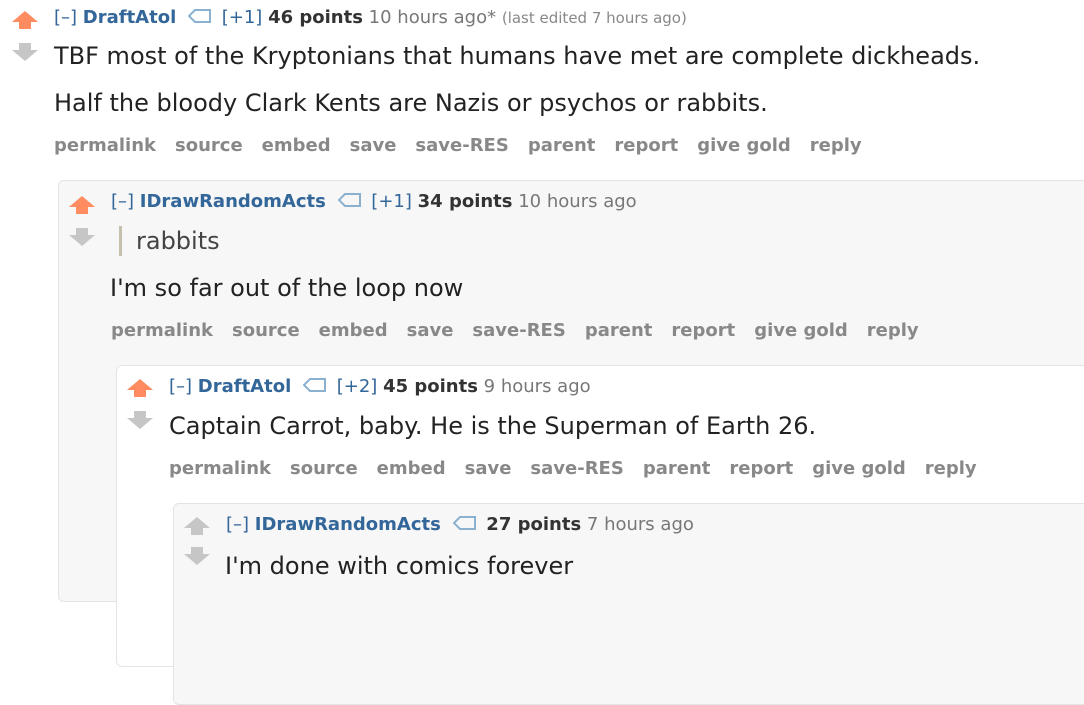  Describe the element at coordinates (537, 386) in the screenshot. I see `timestamp: 9 hours ago` at that location.